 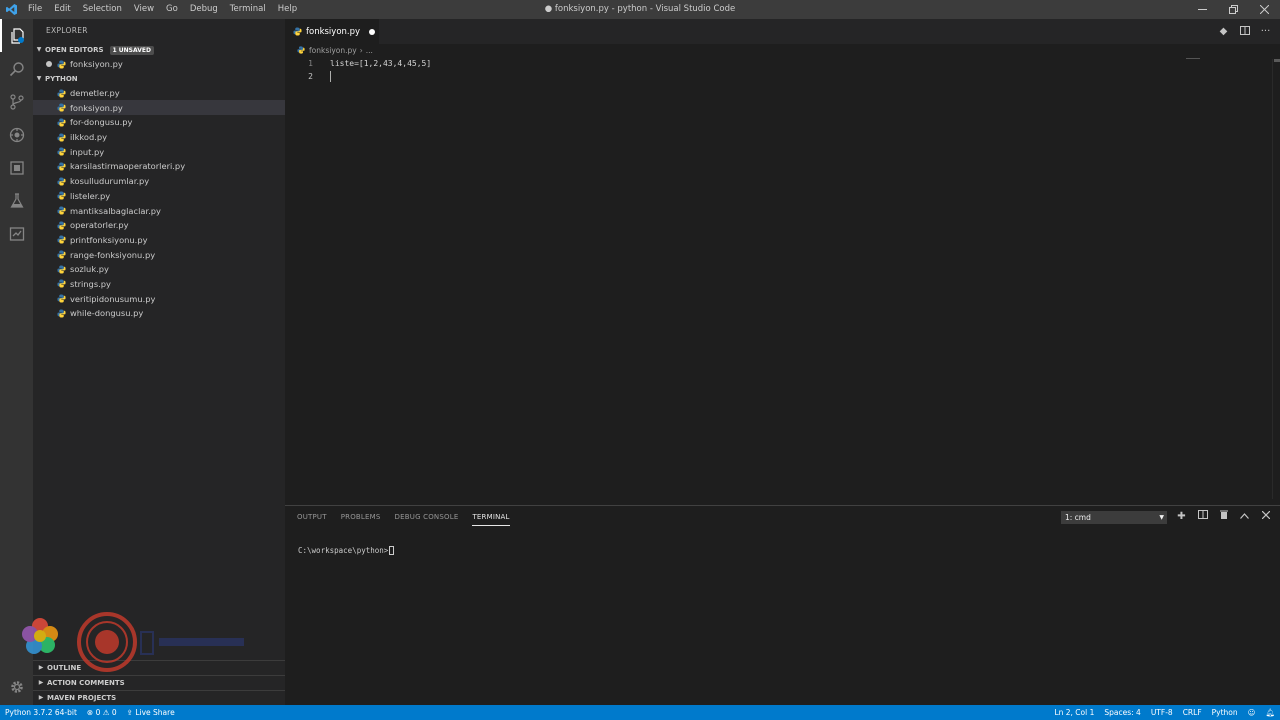 I want to click on python-interpreter: Python 3.7.2 64-bit, so click(x=41, y=712).